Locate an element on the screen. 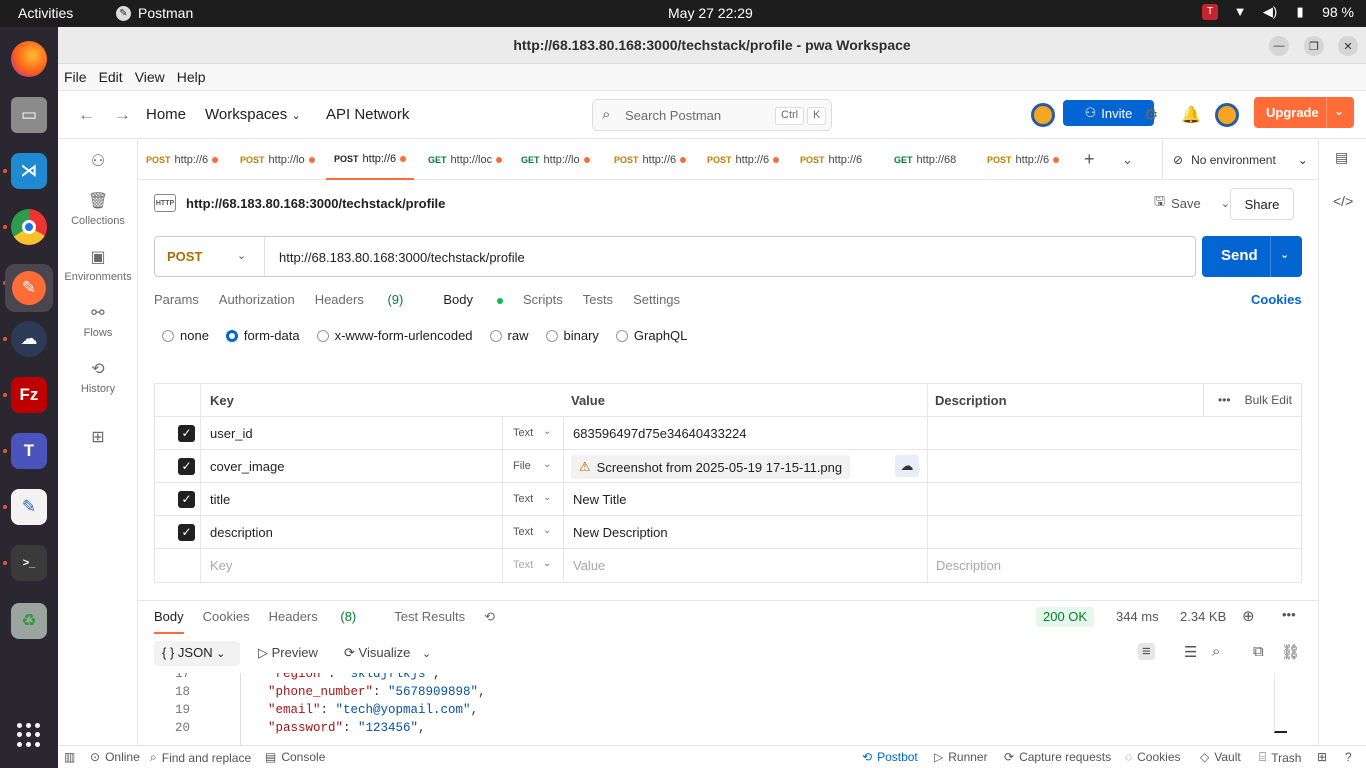  menu-view: View is located at coordinates (153, 77).